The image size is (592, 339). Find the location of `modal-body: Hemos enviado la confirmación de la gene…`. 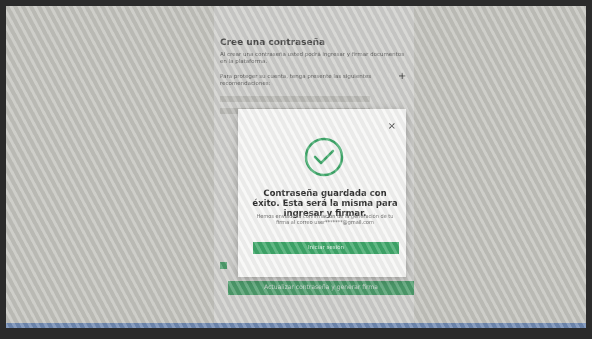

modal-body: Hemos enviado la confirmación de la gene… is located at coordinates (325, 220).